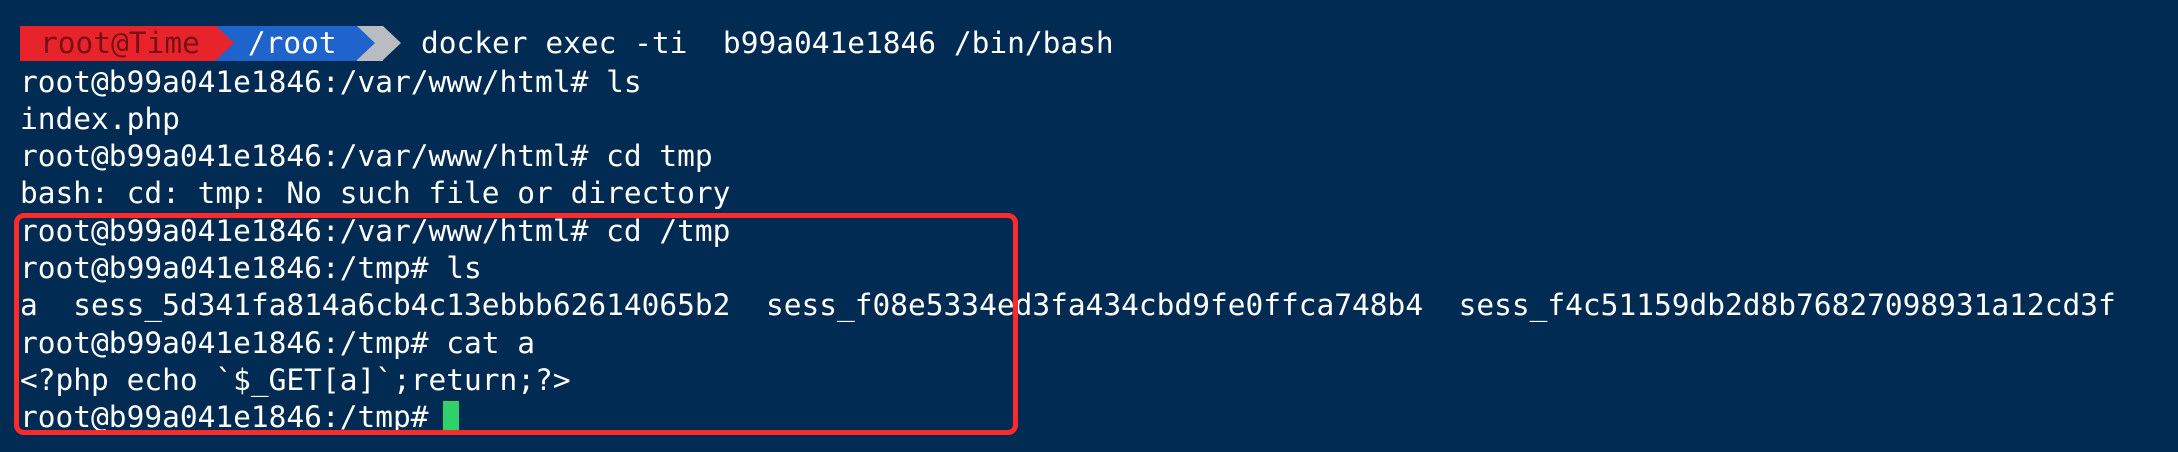 Image resolution: width=2178 pixels, height=452 pixels. Describe the element at coordinates (331, 82) in the screenshot. I see `terminal-line: root@b99a041e1846:/var/www/html# ls` at that location.